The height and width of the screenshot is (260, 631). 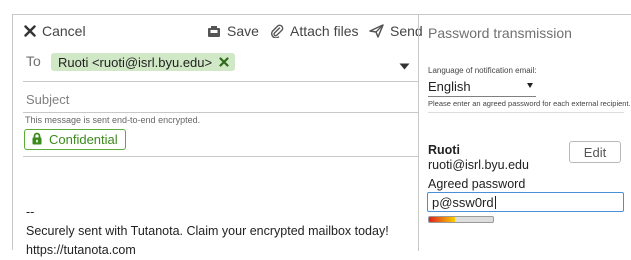 I want to click on close-icon, so click(x=30, y=31).